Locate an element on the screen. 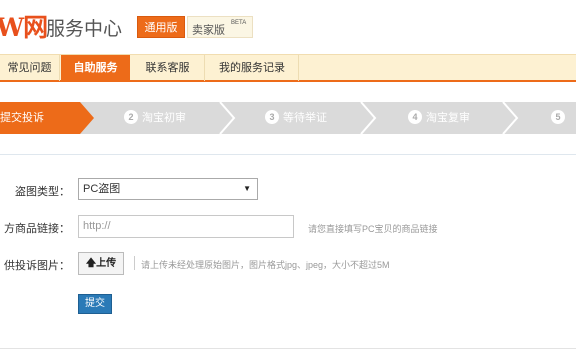 The image size is (576, 356). beta-tag: BETA is located at coordinates (239, 23).